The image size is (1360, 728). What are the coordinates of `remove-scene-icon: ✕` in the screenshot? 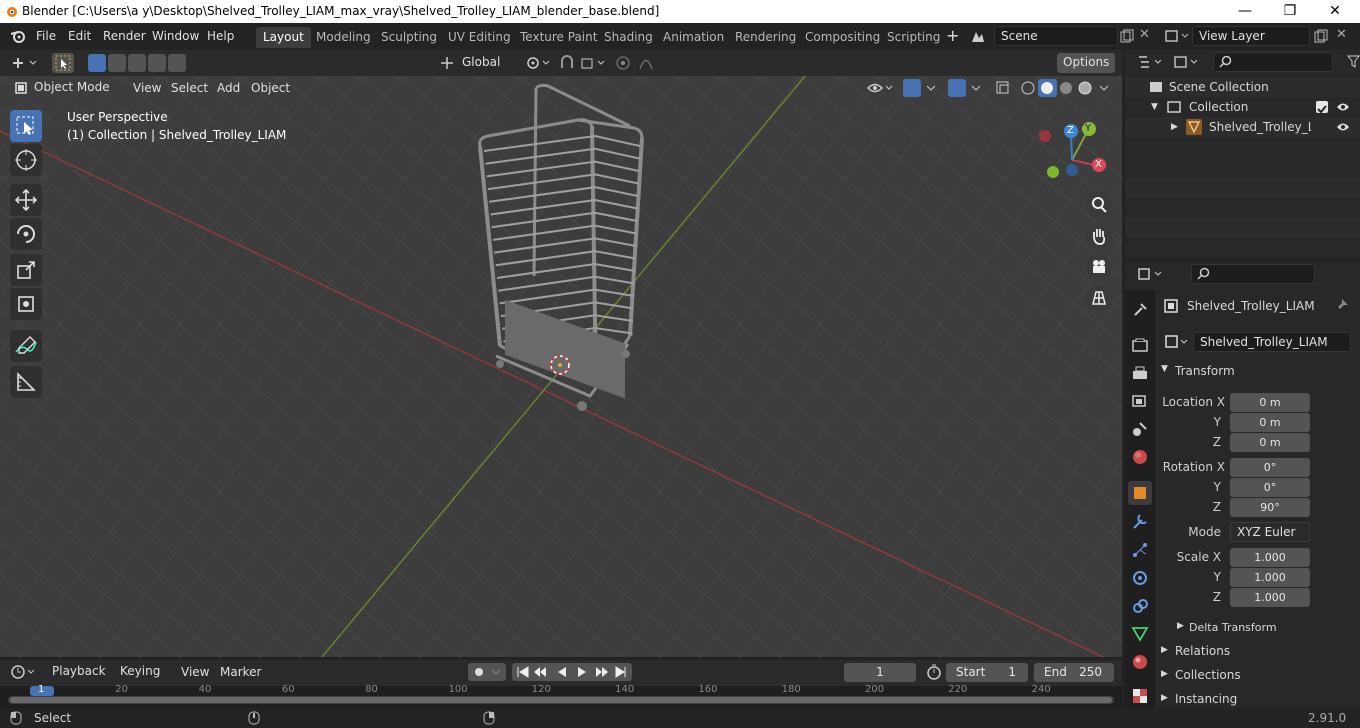 It's located at (1144, 34).